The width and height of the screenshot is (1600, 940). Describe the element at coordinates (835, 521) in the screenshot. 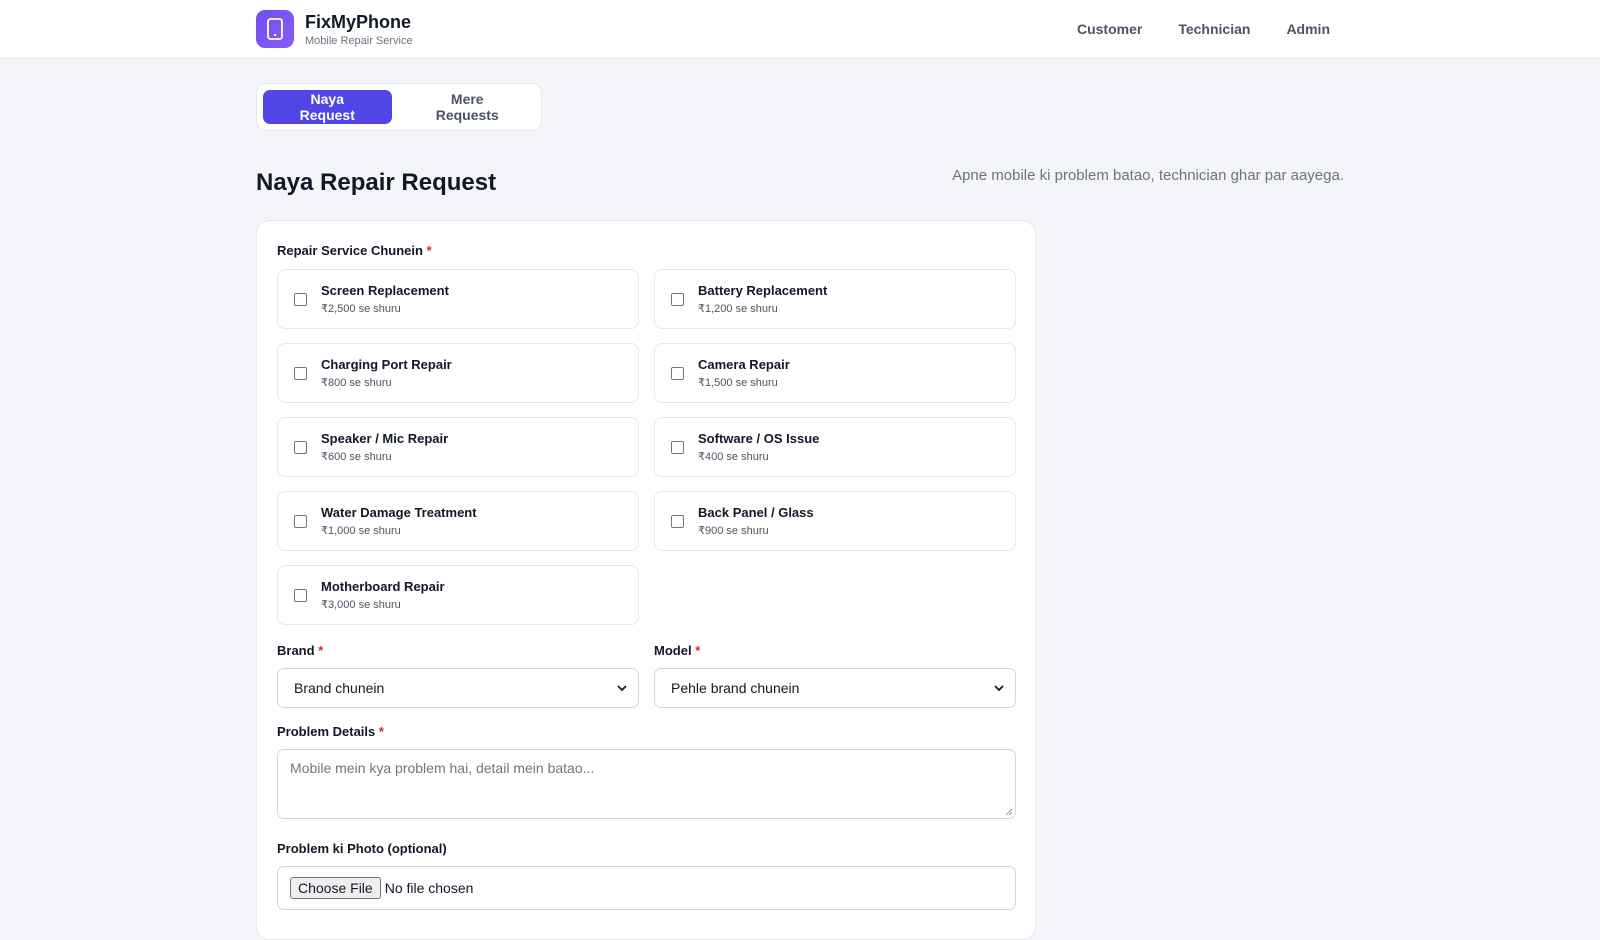

I see `service-back-panel-glass: Back Panel / Glass ₹900 se shuru` at that location.